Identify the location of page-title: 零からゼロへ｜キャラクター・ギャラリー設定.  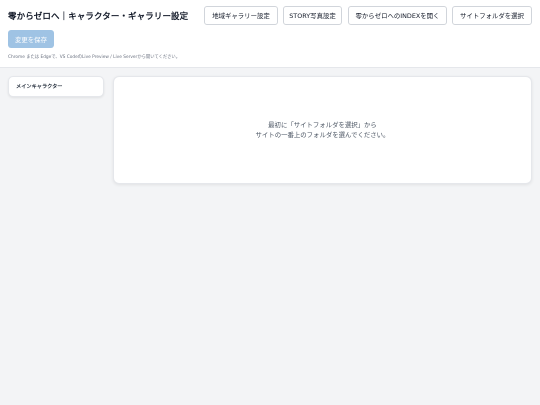
(98, 17).